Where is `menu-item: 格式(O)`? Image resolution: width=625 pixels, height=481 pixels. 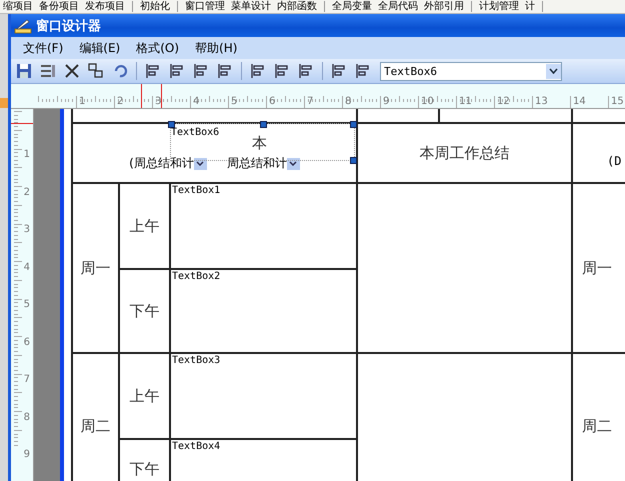
menu-item: 格式(O) is located at coordinates (158, 48).